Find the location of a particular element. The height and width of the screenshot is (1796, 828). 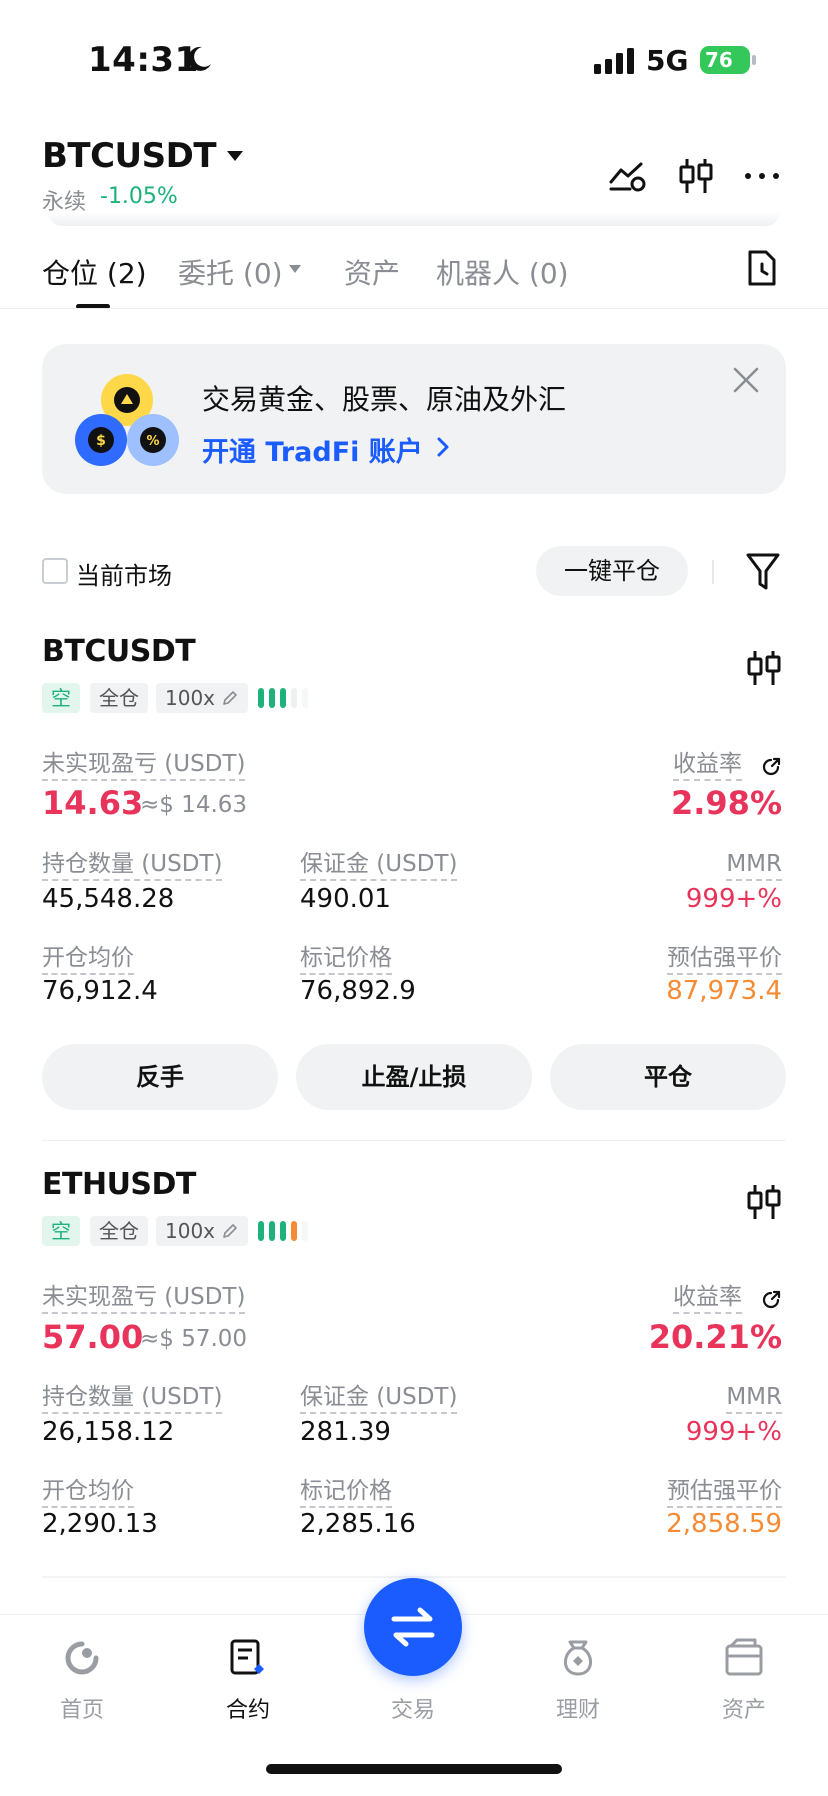

unrealized-pnl-usd: ≈$ 14.63 is located at coordinates (194, 805).